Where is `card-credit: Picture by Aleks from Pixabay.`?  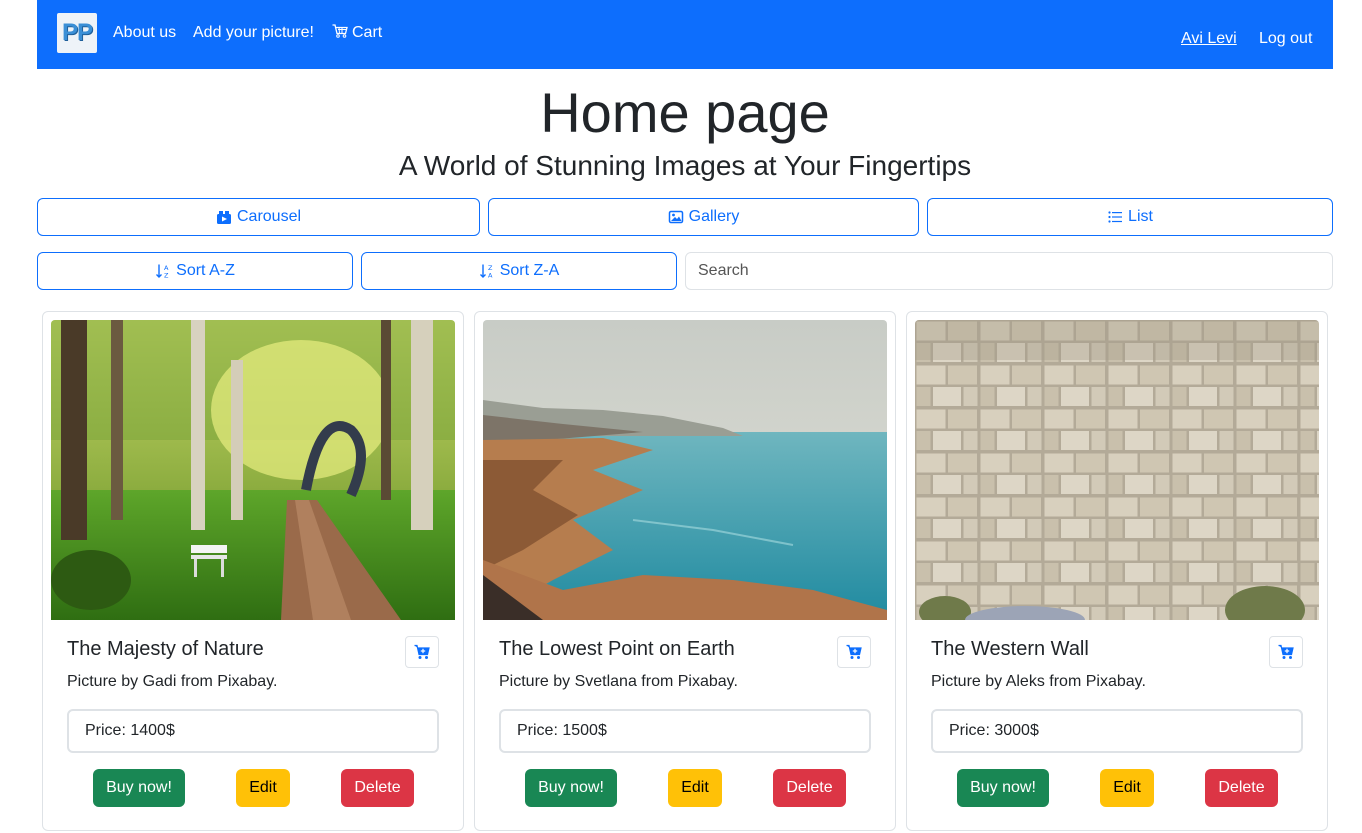 card-credit: Picture by Aleks from Pixabay. is located at coordinates (1038, 681).